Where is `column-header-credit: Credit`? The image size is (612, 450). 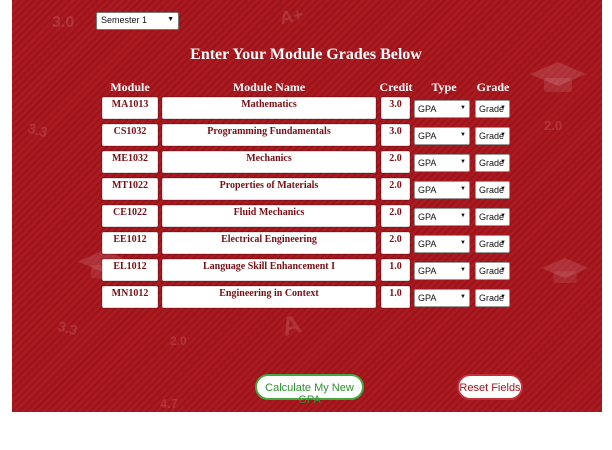
column-header-credit: Credit is located at coordinates (396, 87).